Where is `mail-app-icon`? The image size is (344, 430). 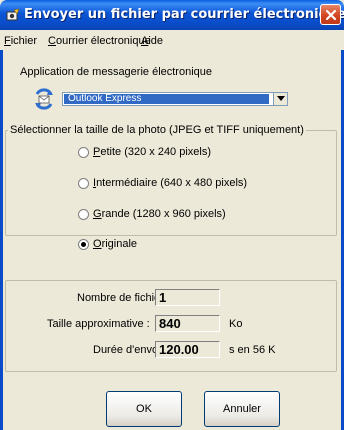
mail-app-icon is located at coordinates (44, 99).